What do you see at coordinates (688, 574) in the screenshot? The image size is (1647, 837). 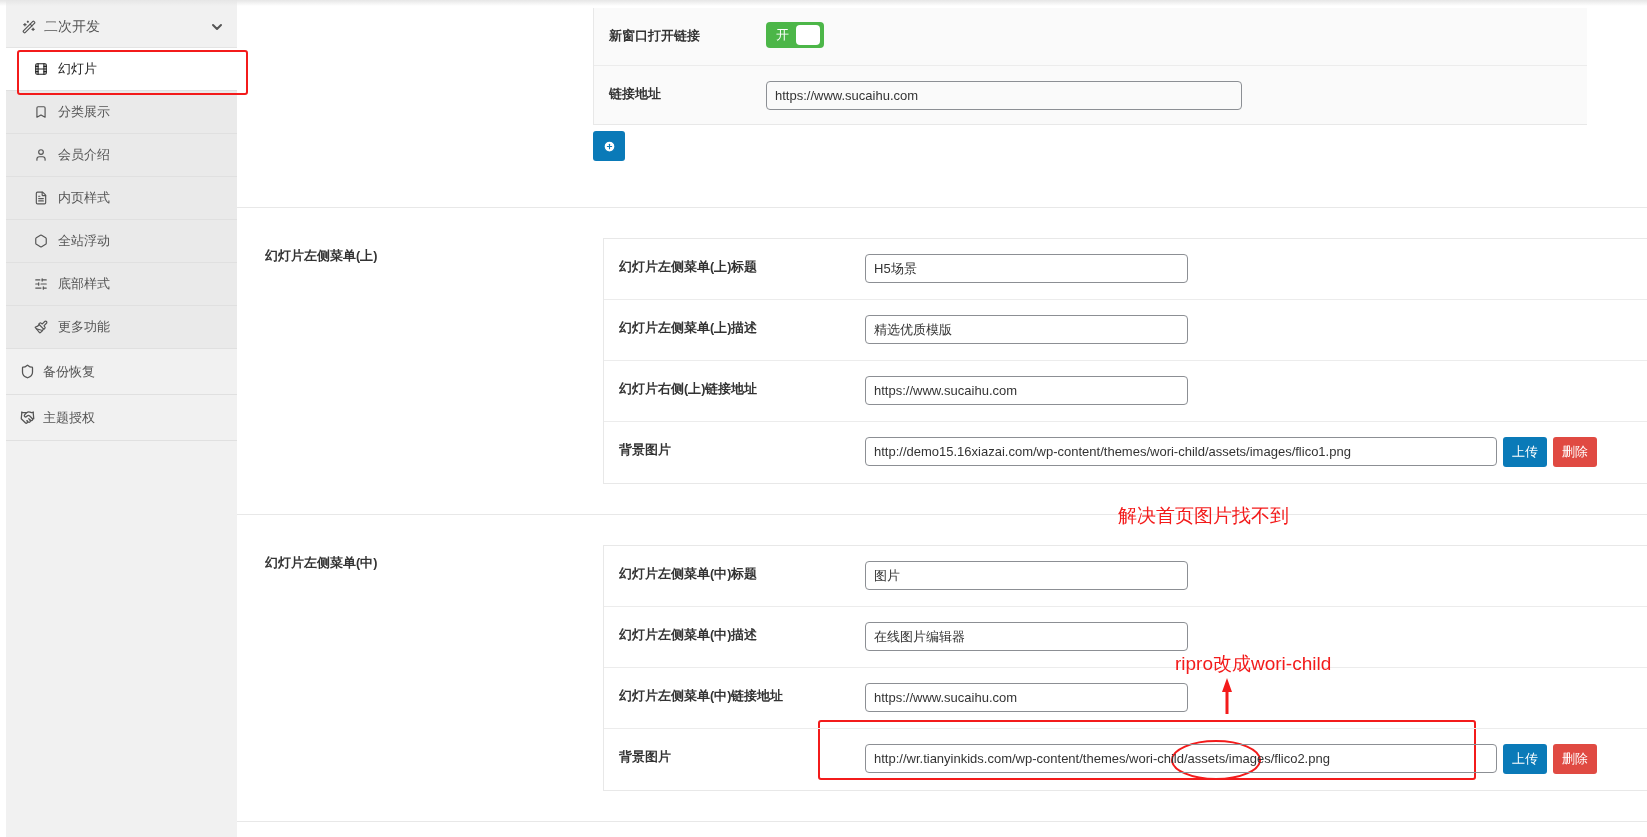 I see `field-label: 幻灯片左侧菜单(中)标题` at bounding box center [688, 574].